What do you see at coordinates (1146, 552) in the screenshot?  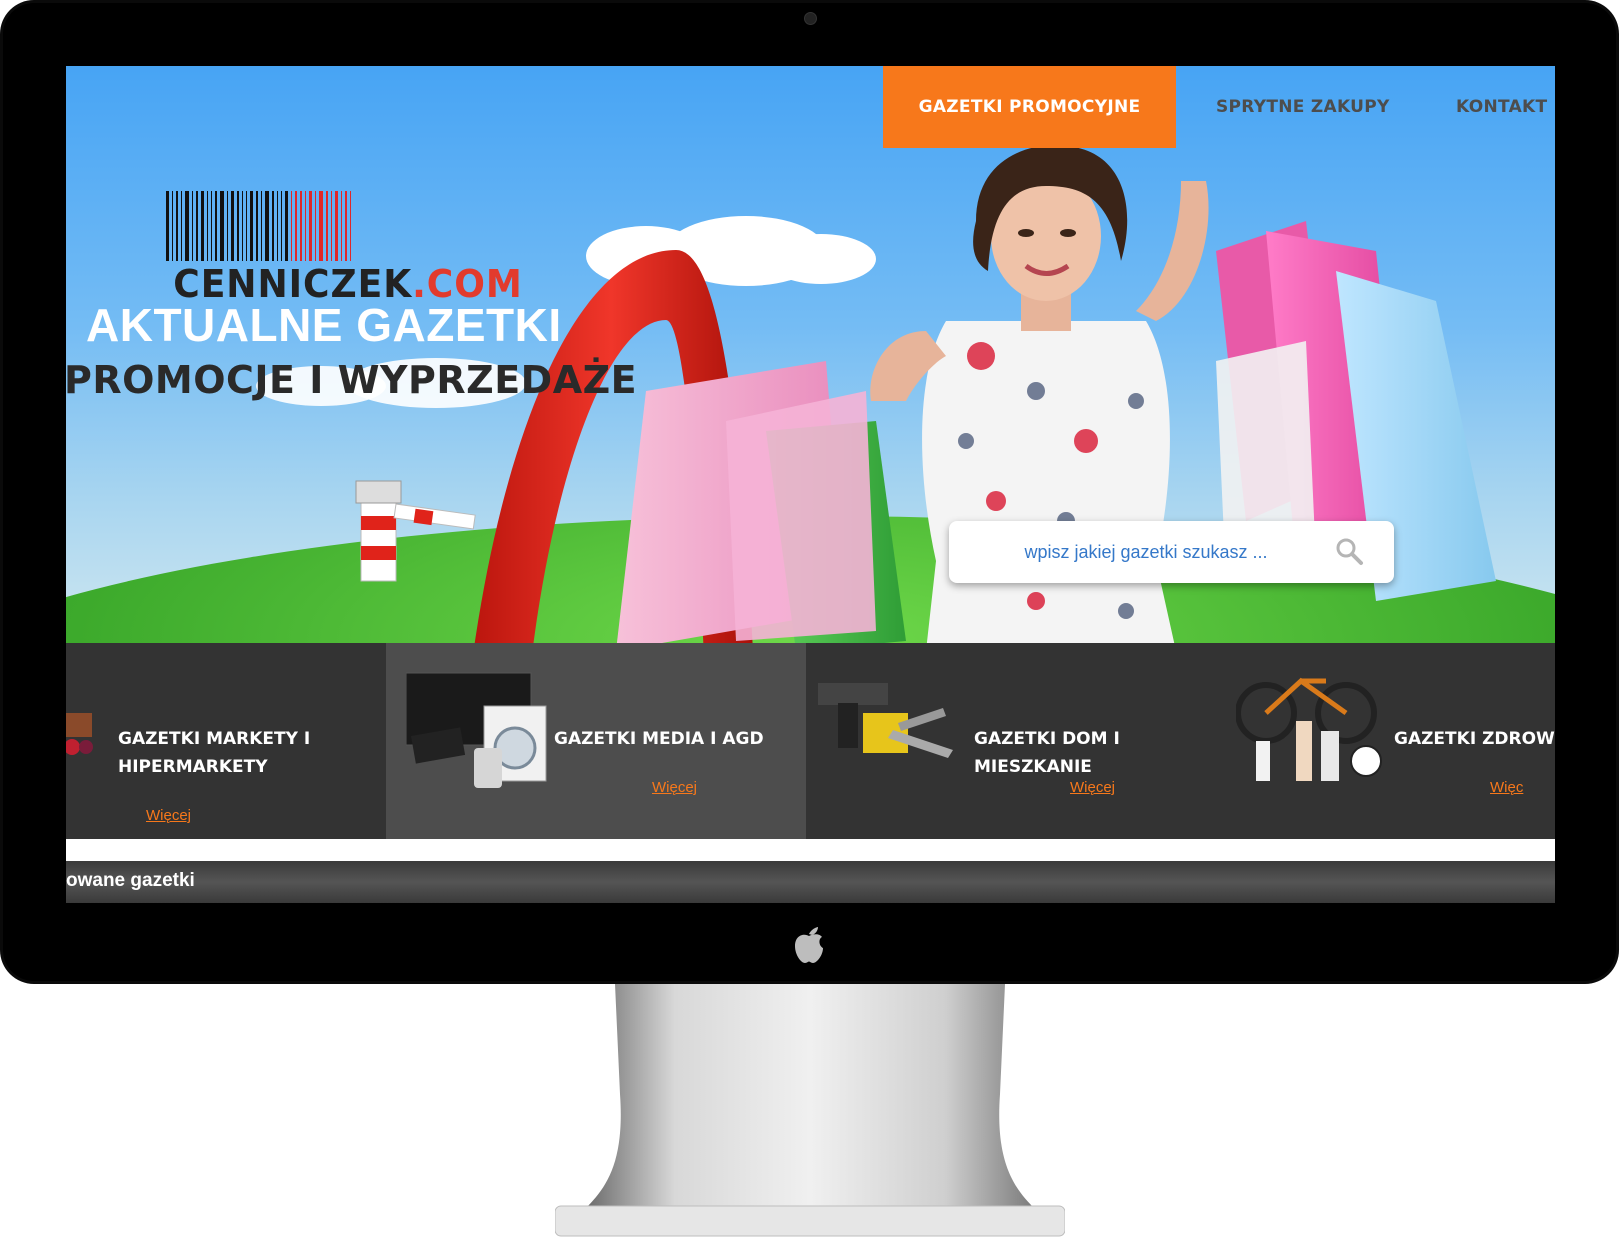 I see `search-input` at bounding box center [1146, 552].